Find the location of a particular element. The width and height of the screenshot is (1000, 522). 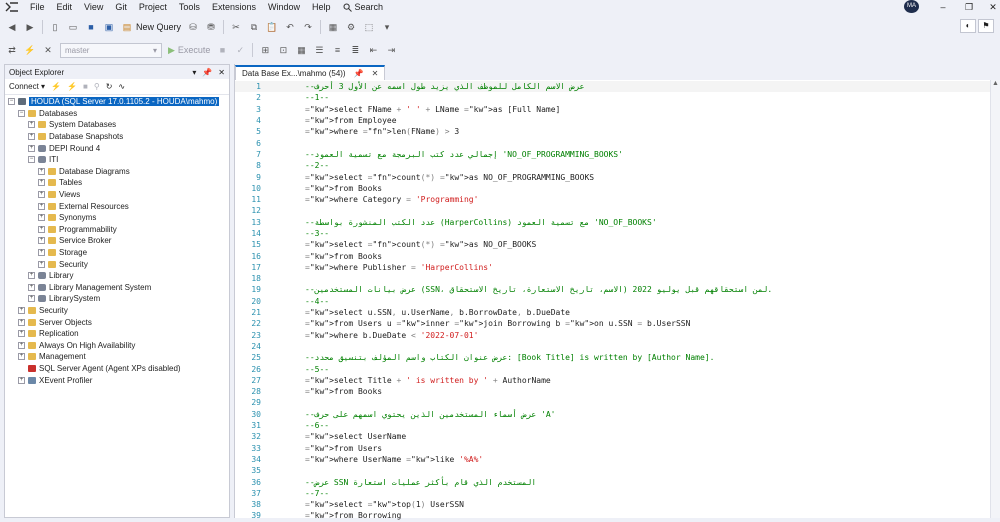

save-all-icon: ▣ is located at coordinates (109, 27).